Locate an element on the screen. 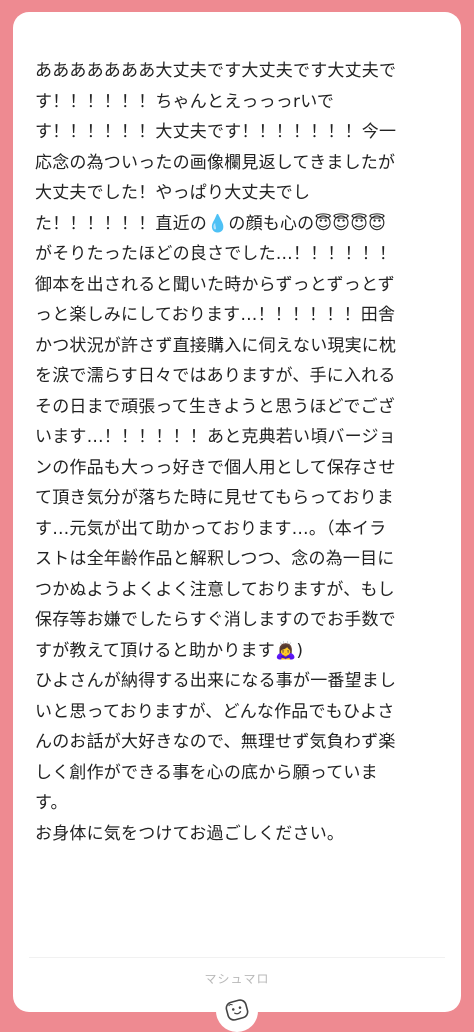  message-line: 御本を出されると聞いた時からずっとずっとず is located at coordinates (215, 284).